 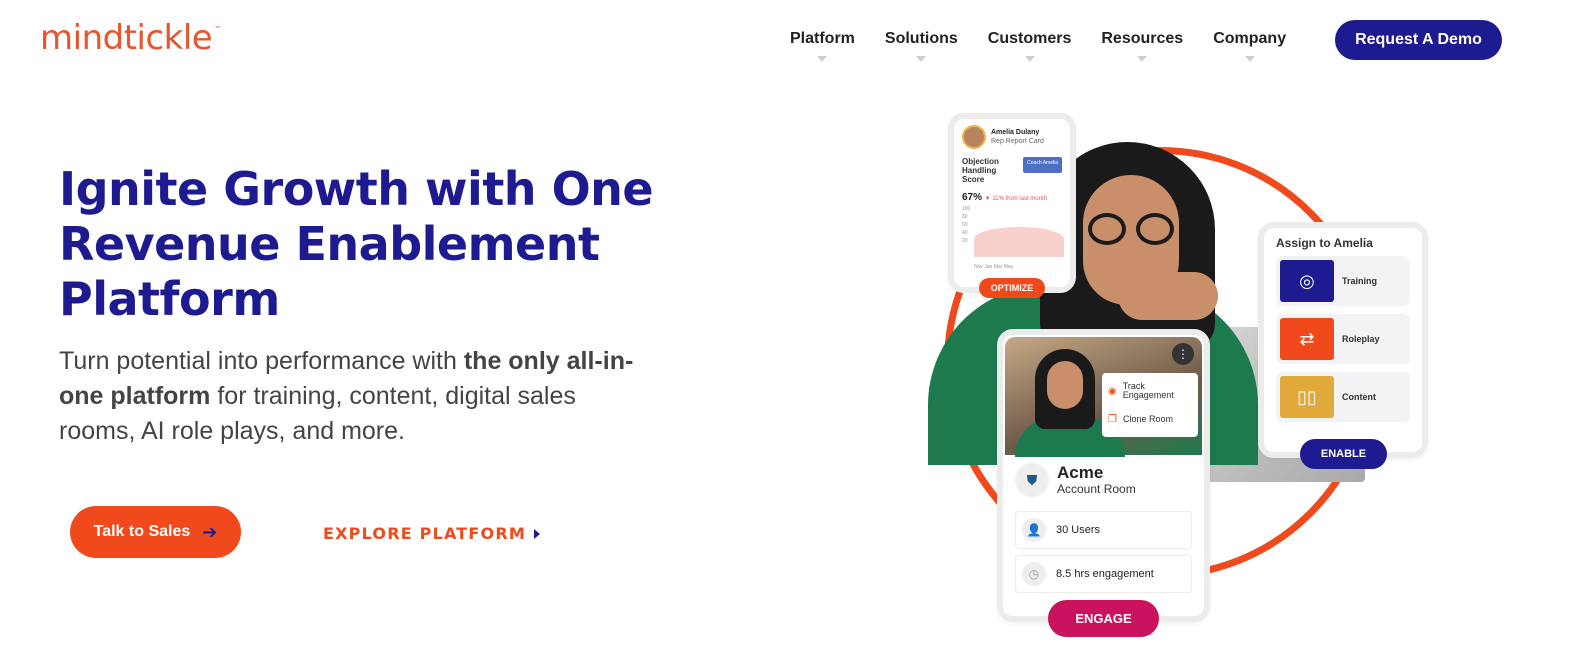 I want to click on copy-icon: ❐, so click(x=1112, y=419).